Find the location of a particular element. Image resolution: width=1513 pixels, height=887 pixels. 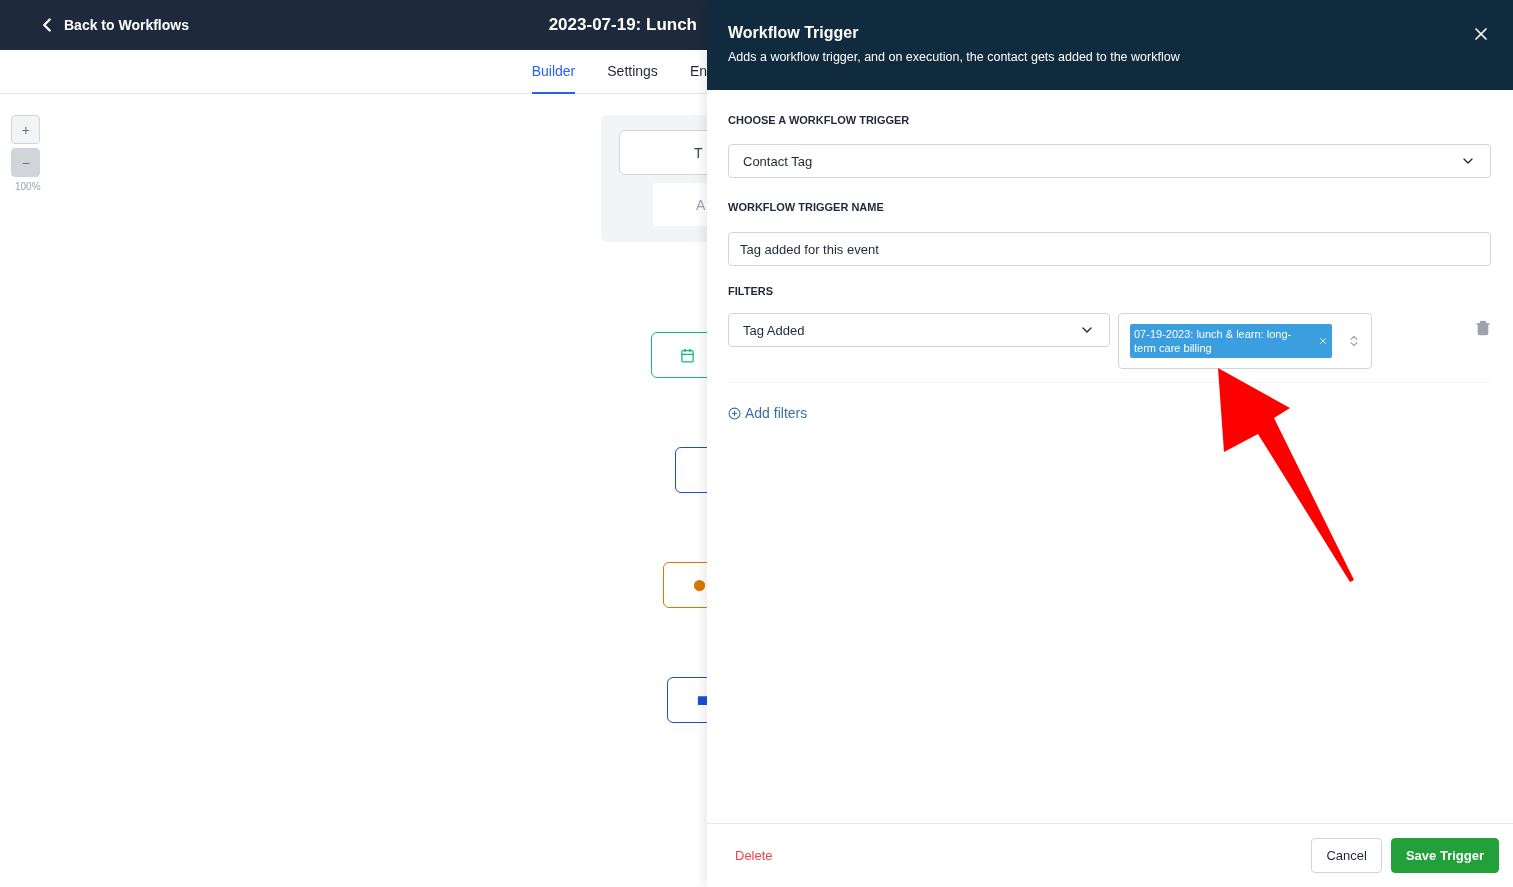

remove-tag-icon is located at coordinates (1323, 341).